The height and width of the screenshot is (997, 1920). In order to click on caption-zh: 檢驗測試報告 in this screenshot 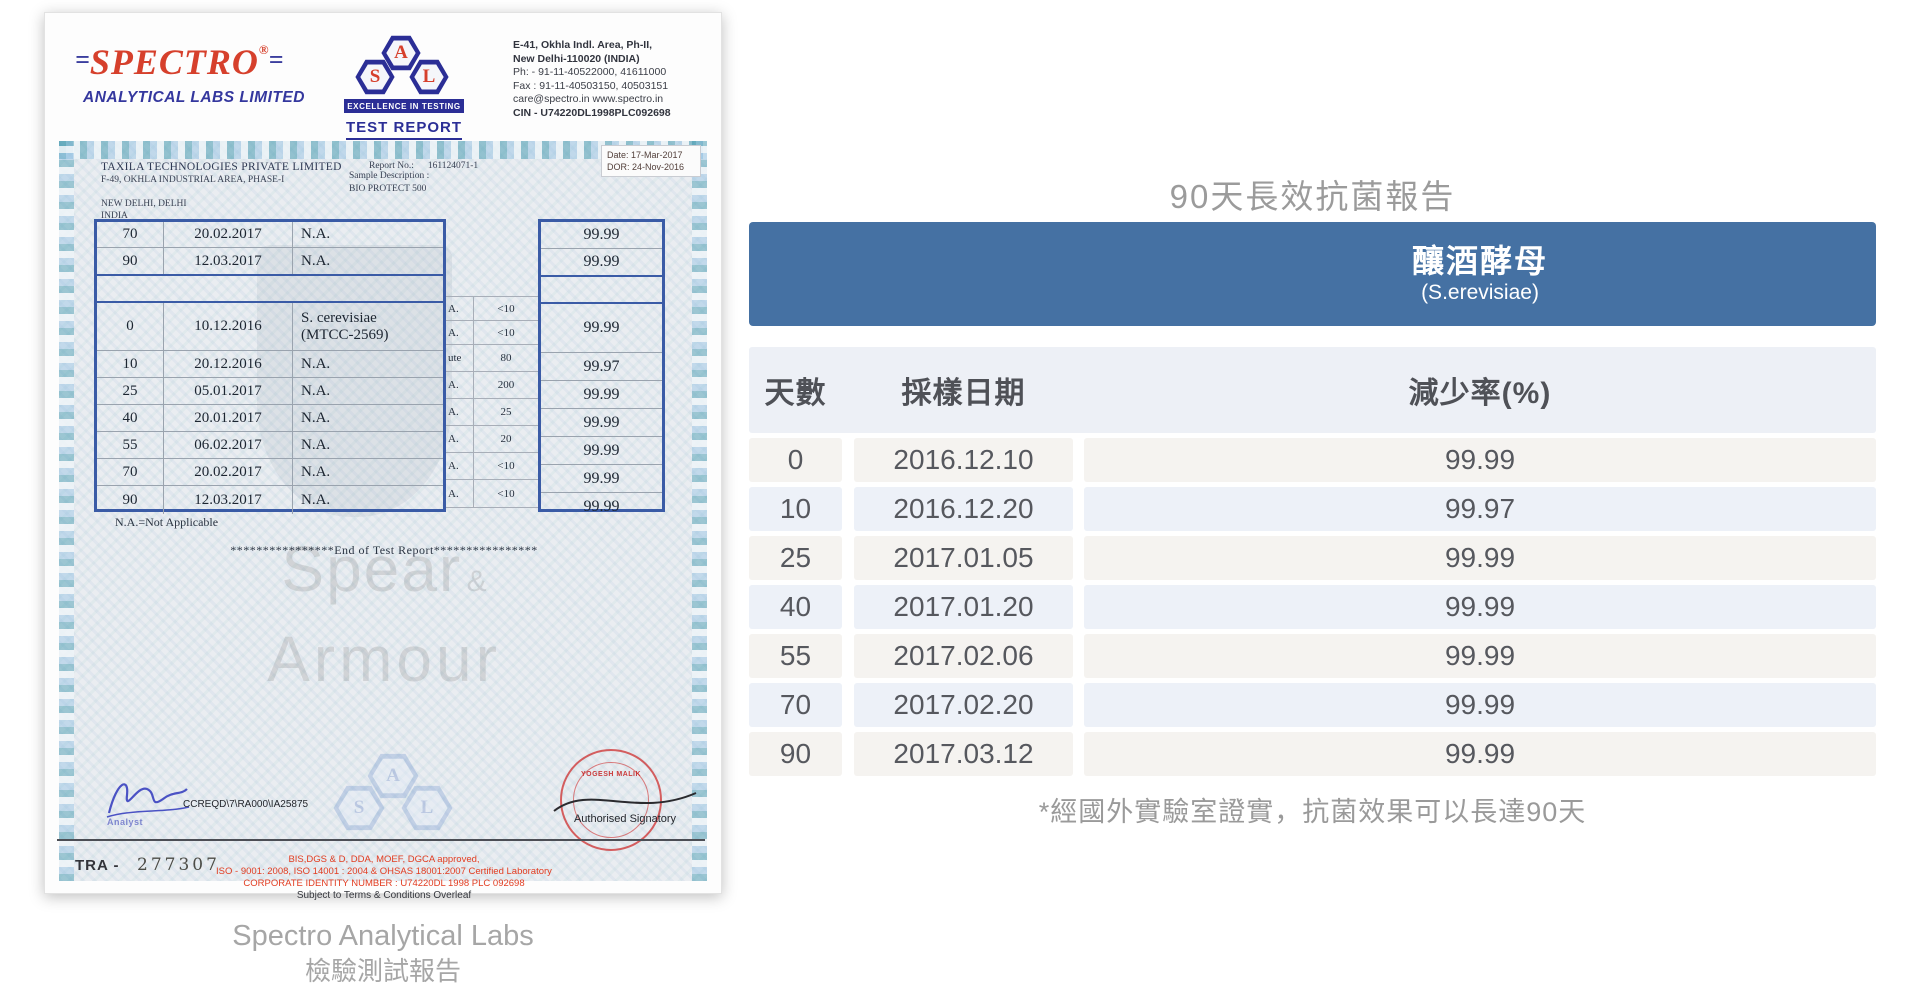, I will do `click(382, 971)`.